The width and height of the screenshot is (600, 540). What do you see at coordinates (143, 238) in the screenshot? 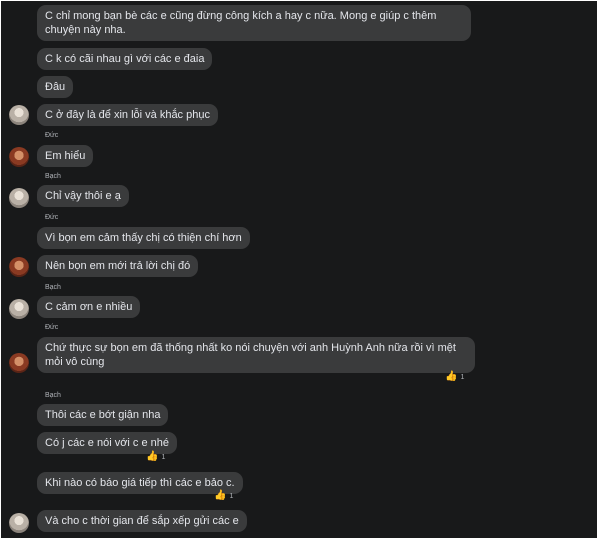
I see `message-bubble: Vì bọn em cảm thấy chị có thiện chí hơn` at bounding box center [143, 238].